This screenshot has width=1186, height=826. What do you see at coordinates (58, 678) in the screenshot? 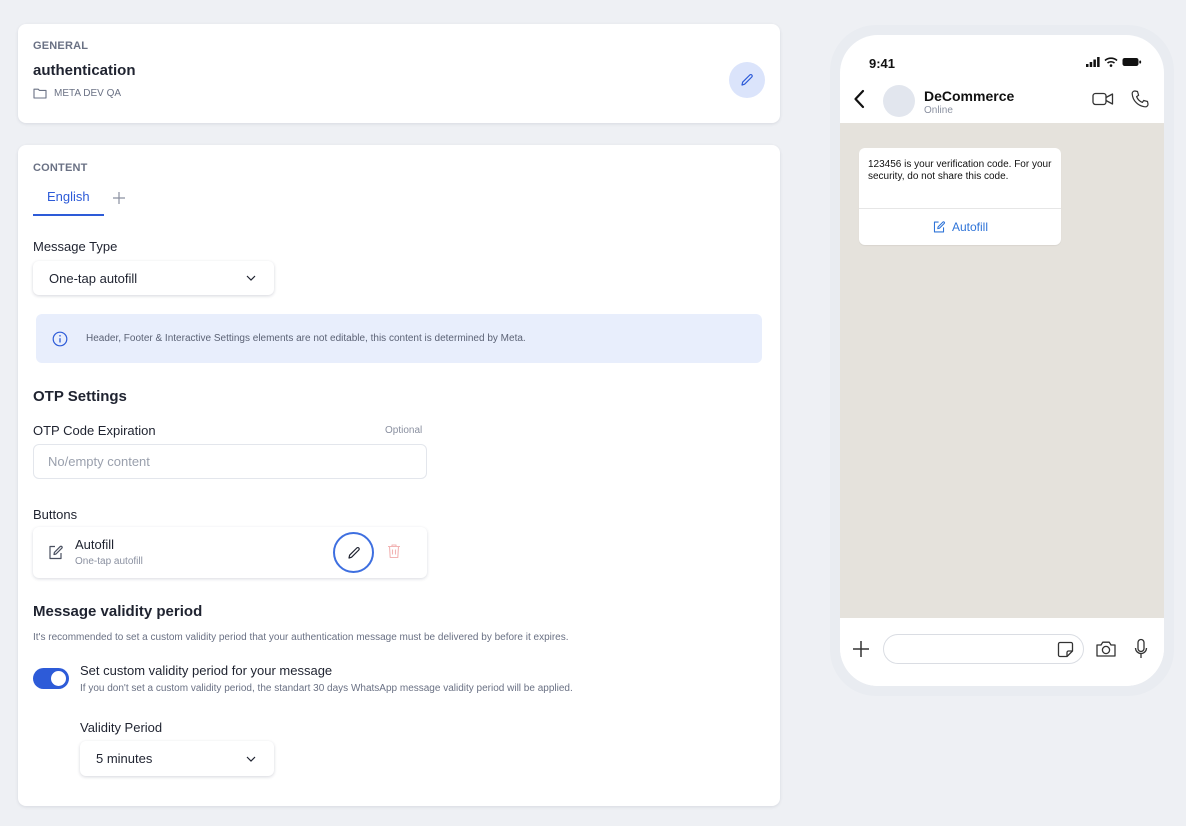
I see `toggle-knob` at bounding box center [58, 678].